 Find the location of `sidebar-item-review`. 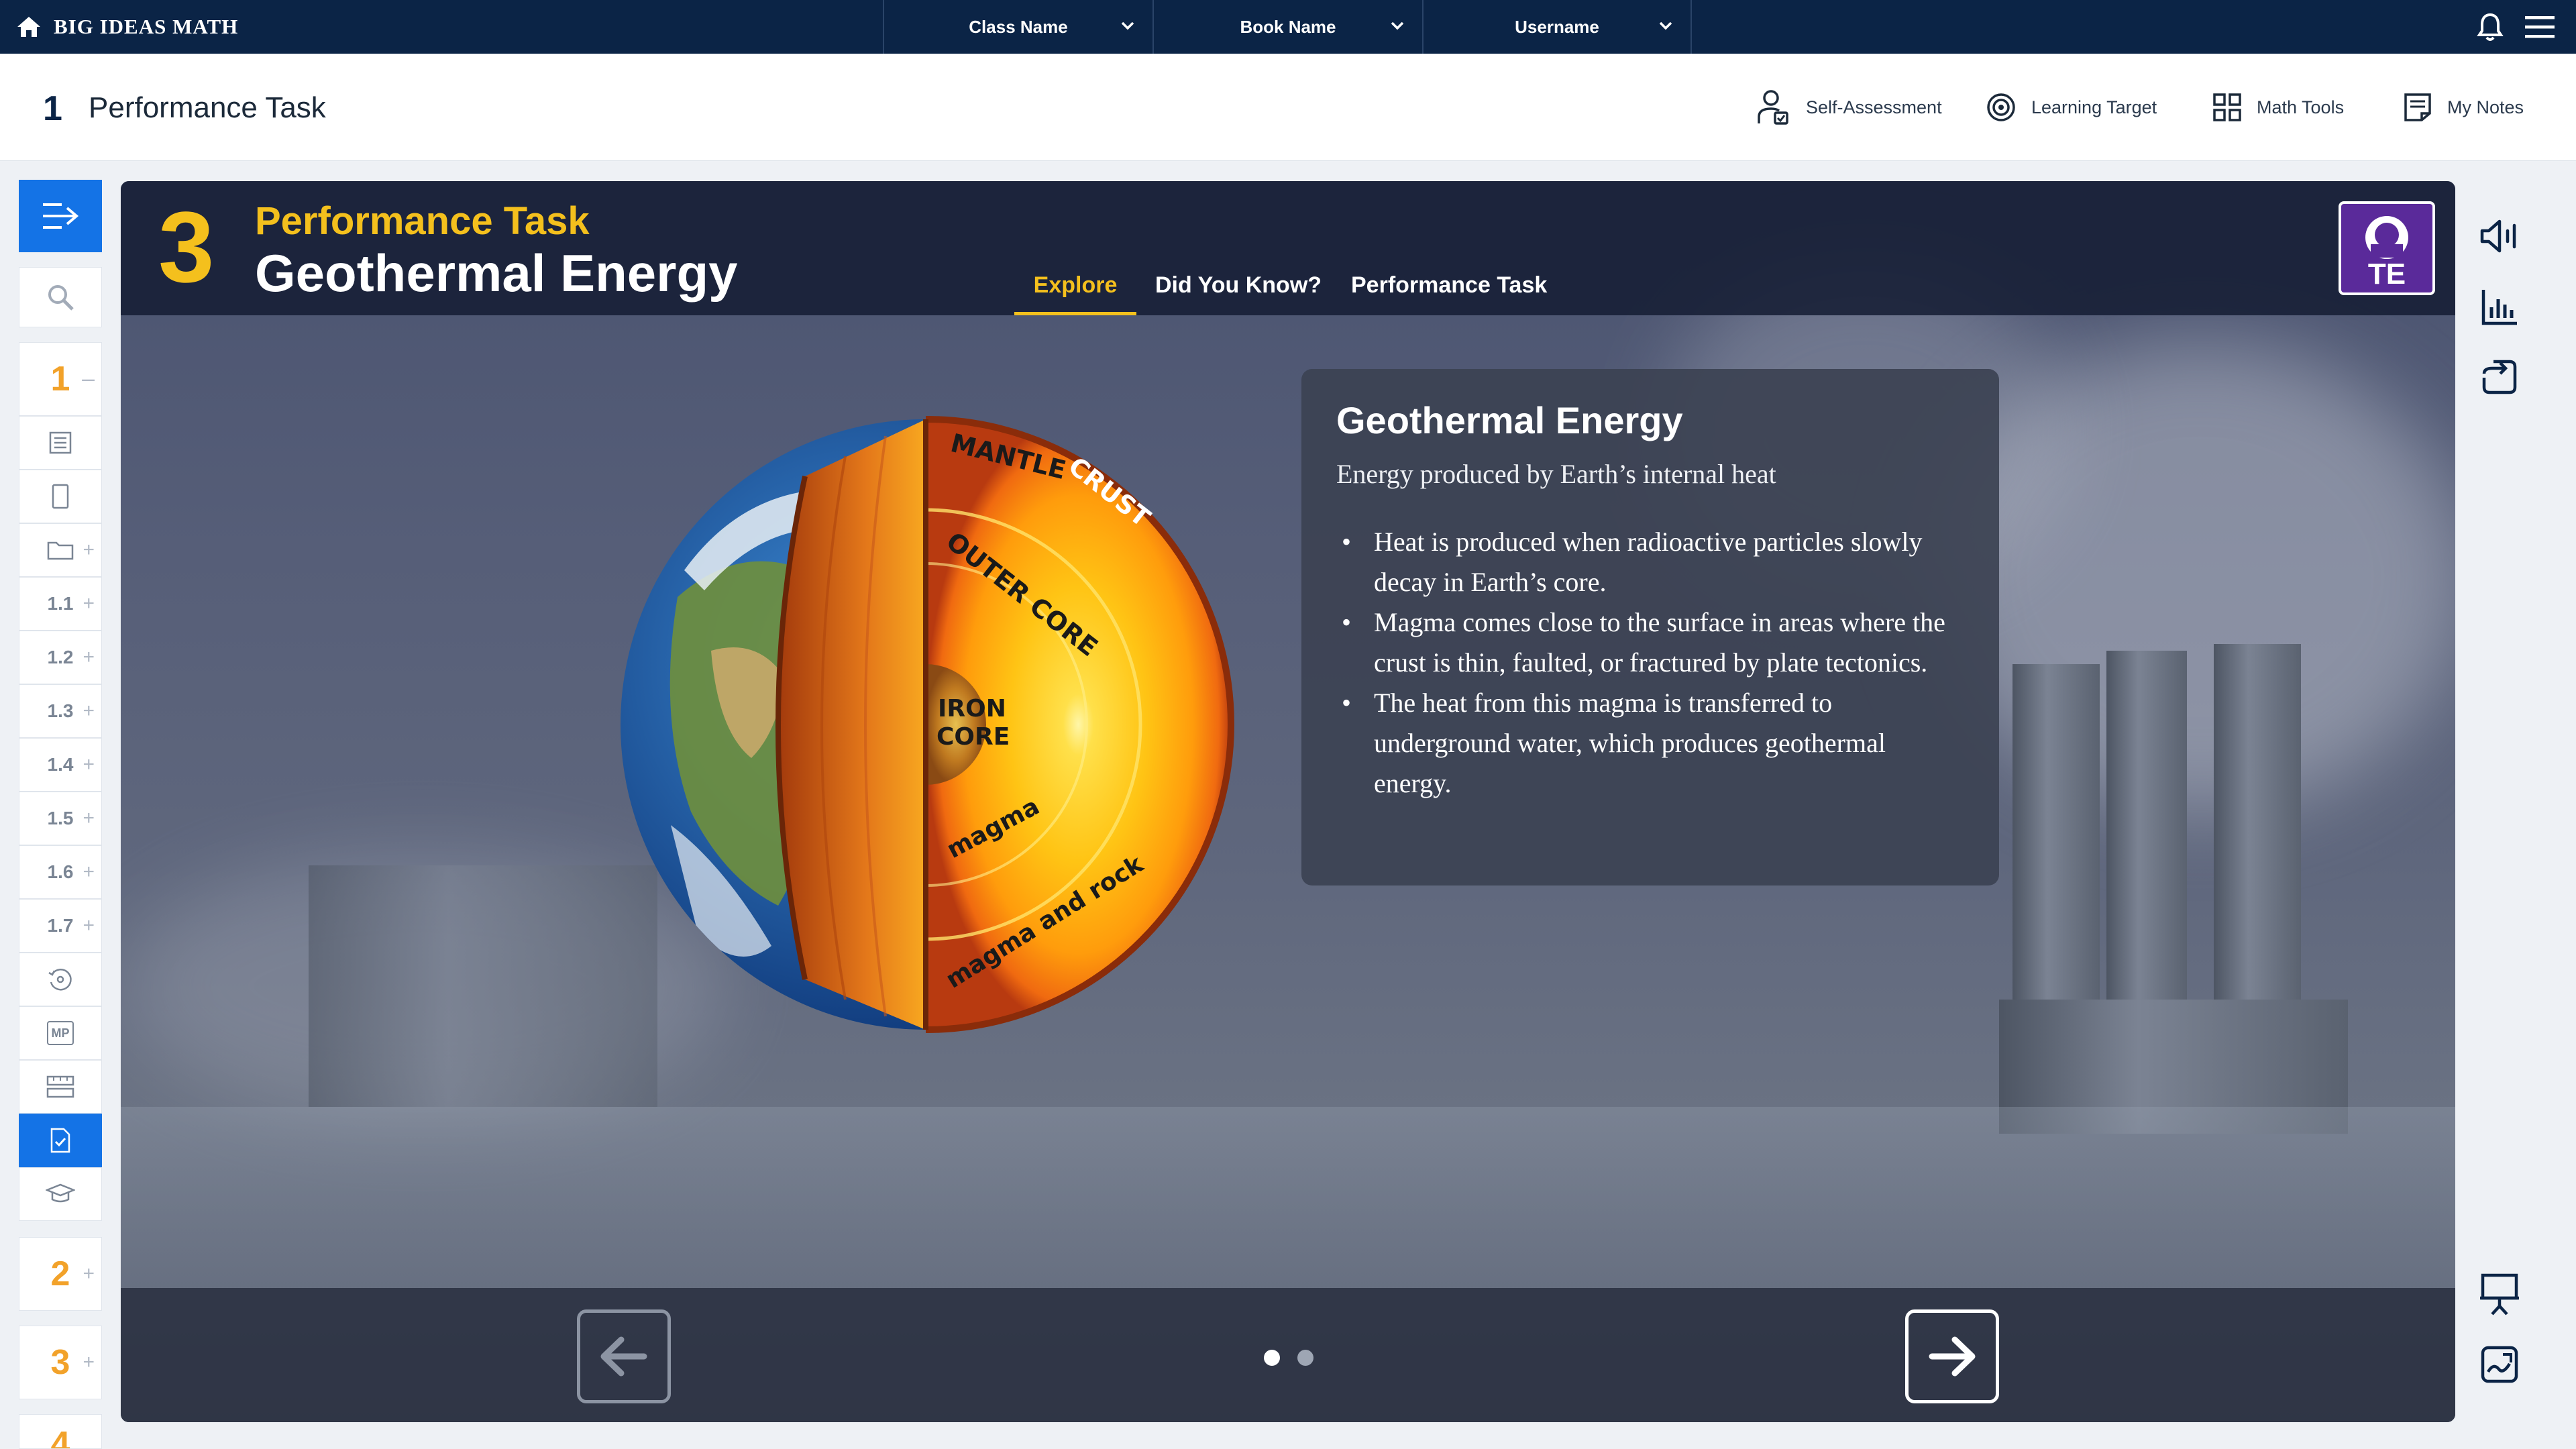

sidebar-item-review is located at coordinates (60, 979).